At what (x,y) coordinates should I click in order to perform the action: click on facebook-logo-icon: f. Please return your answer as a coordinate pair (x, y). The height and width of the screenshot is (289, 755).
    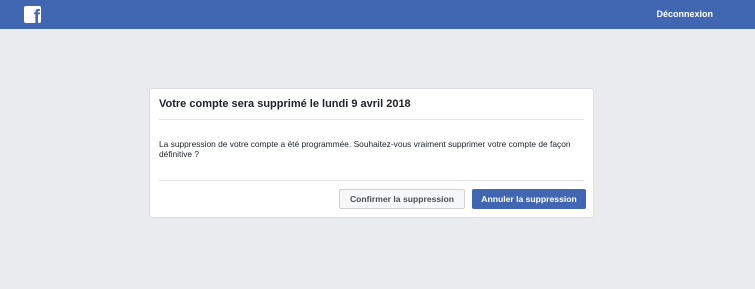
    Looking at the image, I should click on (32, 14).